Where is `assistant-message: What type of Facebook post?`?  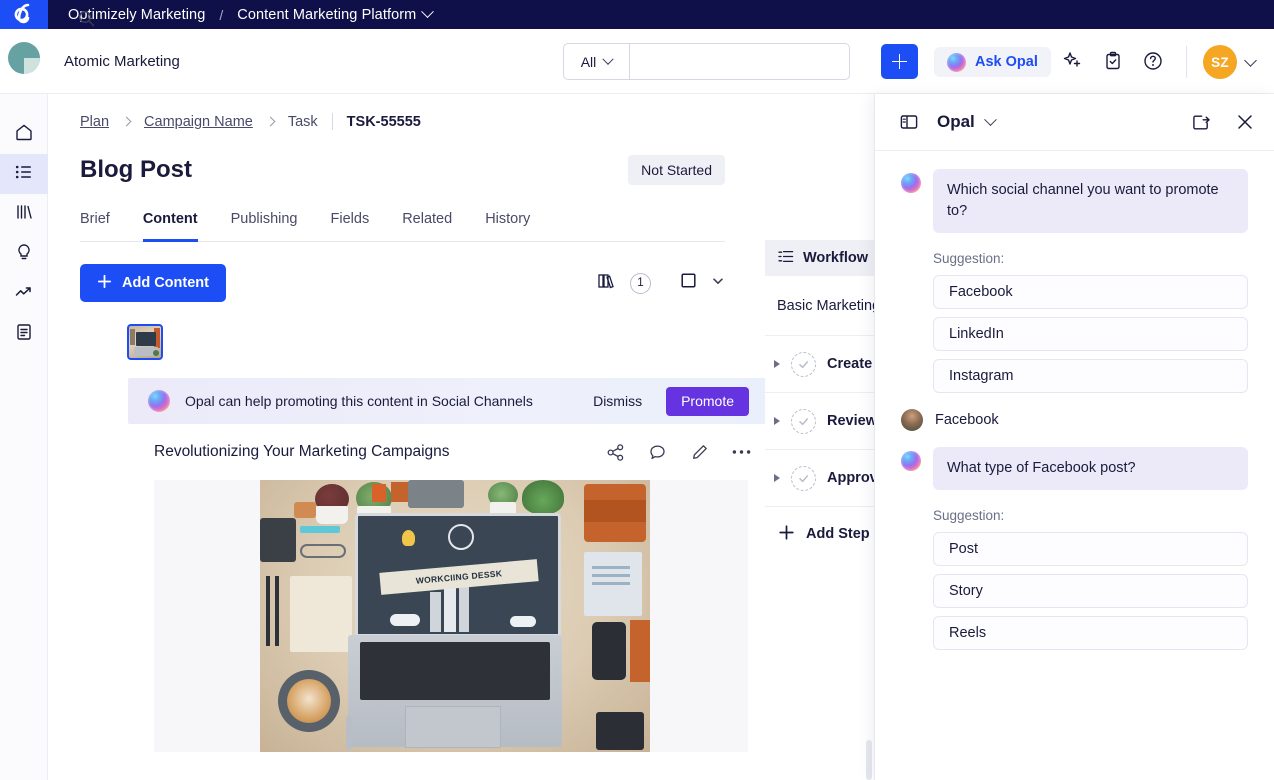 assistant-message: What type of Facebook post? is located at coordinates (1074, 469).